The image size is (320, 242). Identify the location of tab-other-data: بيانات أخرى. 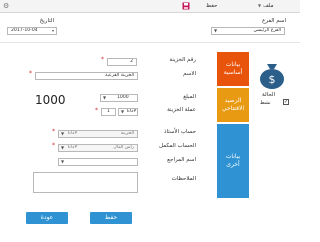
(233, 161).